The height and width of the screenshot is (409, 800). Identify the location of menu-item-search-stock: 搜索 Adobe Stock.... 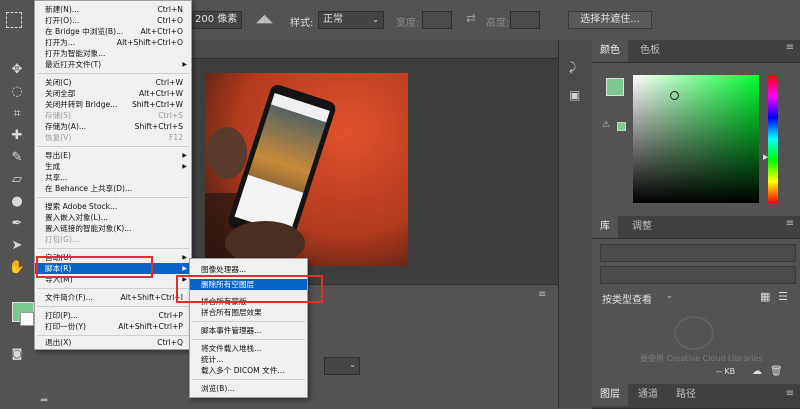
(113, 206).